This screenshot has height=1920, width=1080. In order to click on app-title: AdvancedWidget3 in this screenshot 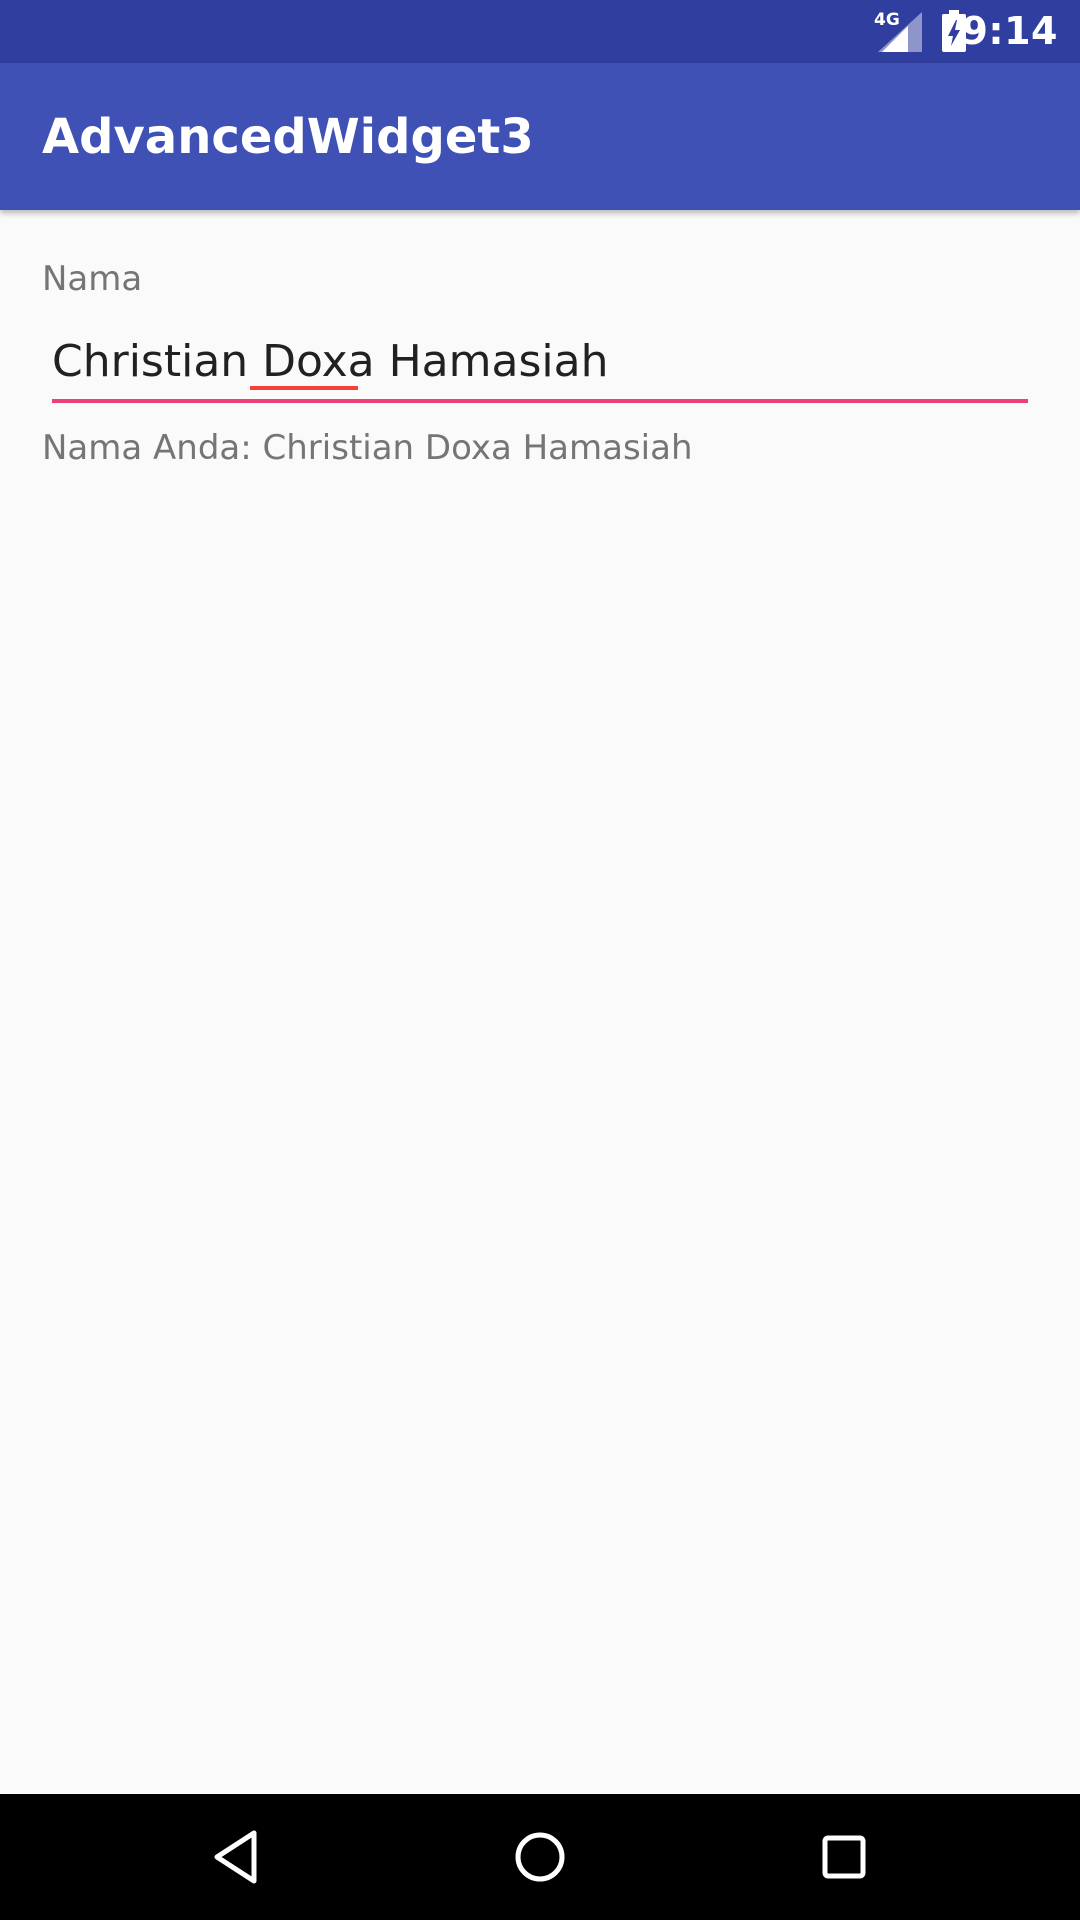, I will do `click(288, 137)`.